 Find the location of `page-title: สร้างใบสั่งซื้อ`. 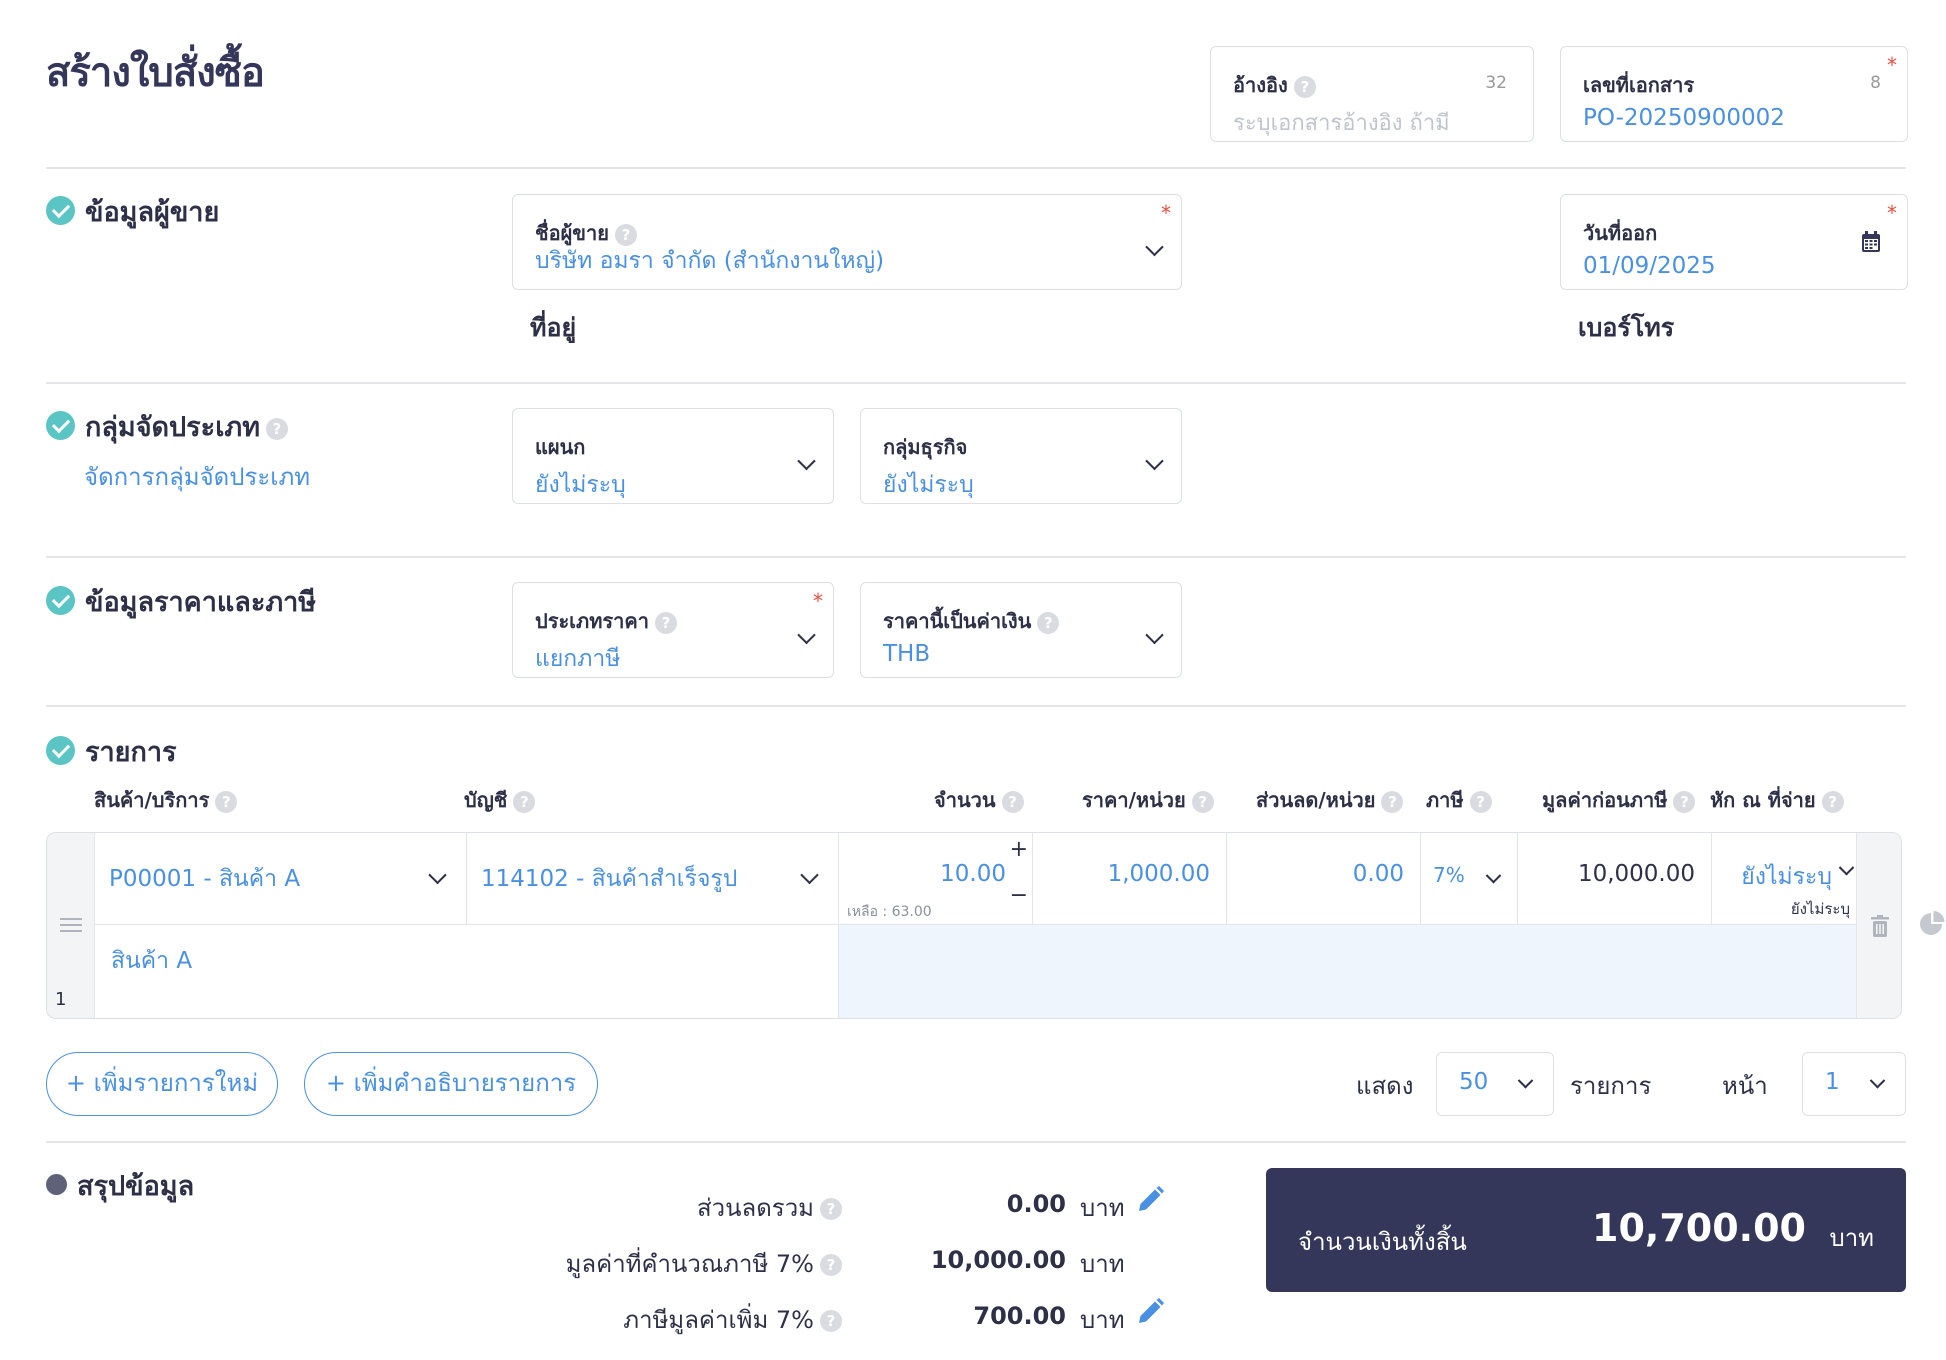

page-title: สร้างใบสั่งซื้อ is located at coordinates (155, 73).